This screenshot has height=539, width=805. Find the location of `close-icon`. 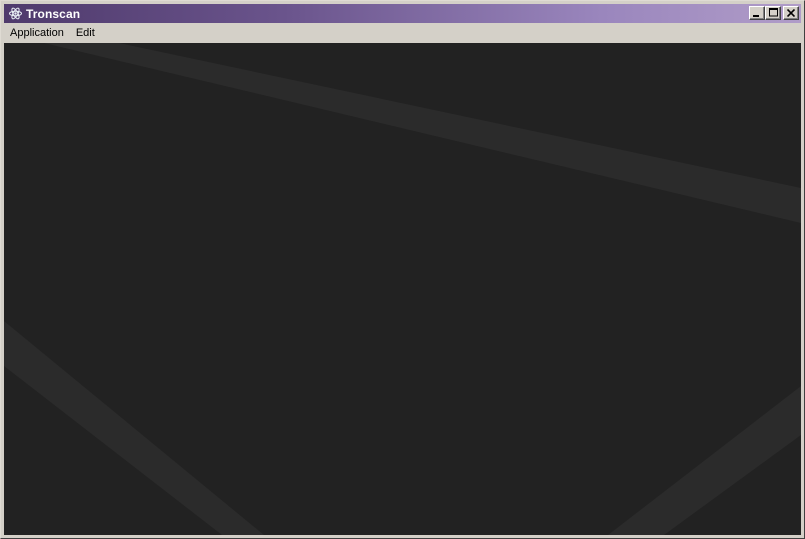

close-icon is located at coordinates (791, 13).